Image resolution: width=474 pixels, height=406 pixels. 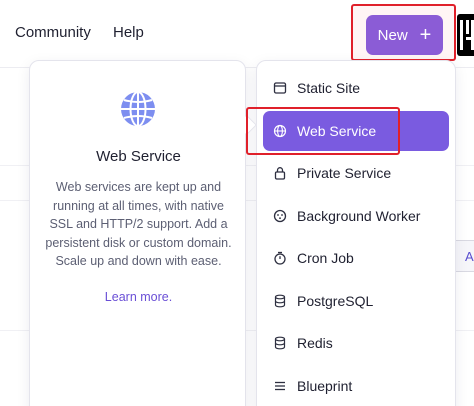 I want to click on menu-item-label: Static Site, so click(x=329, y=88).